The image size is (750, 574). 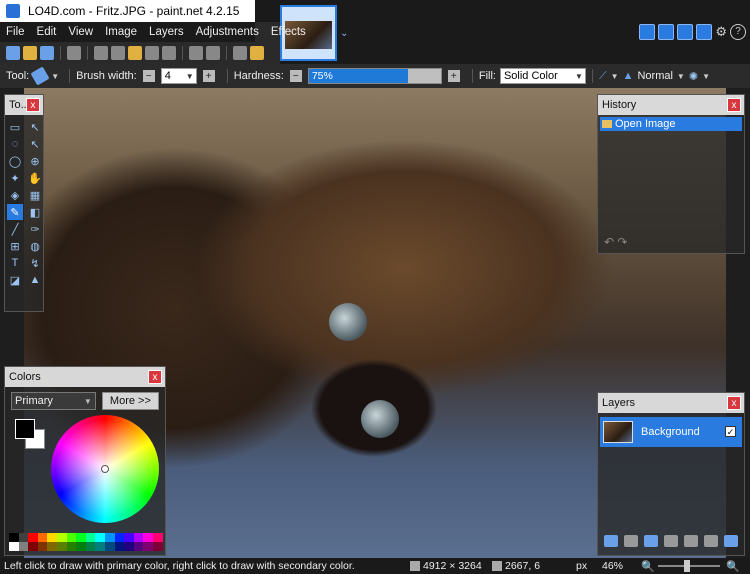 What do you see at coordinates (213, 53) in the screenshot?
I see `redo-icon` at bounding box center [213, 53].